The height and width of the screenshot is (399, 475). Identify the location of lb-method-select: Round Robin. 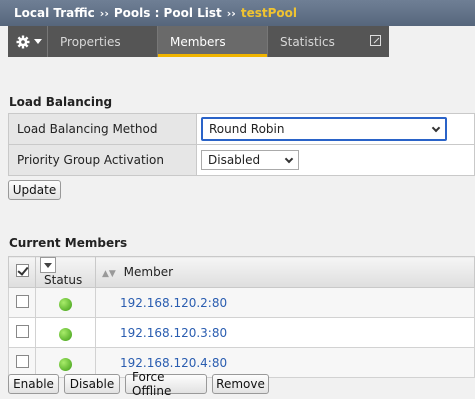
(324, 129).